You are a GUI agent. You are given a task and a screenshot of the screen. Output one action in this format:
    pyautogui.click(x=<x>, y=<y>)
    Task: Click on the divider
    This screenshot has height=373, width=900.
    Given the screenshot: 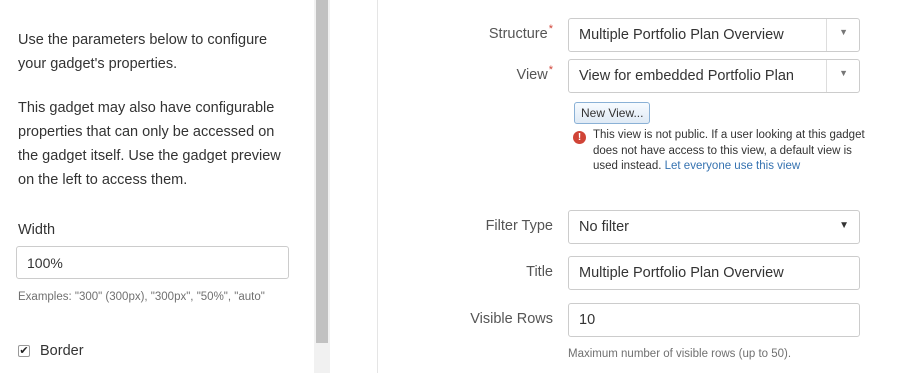 What is the action you would take?
    pyautogui.click(x=377, y=186)
    